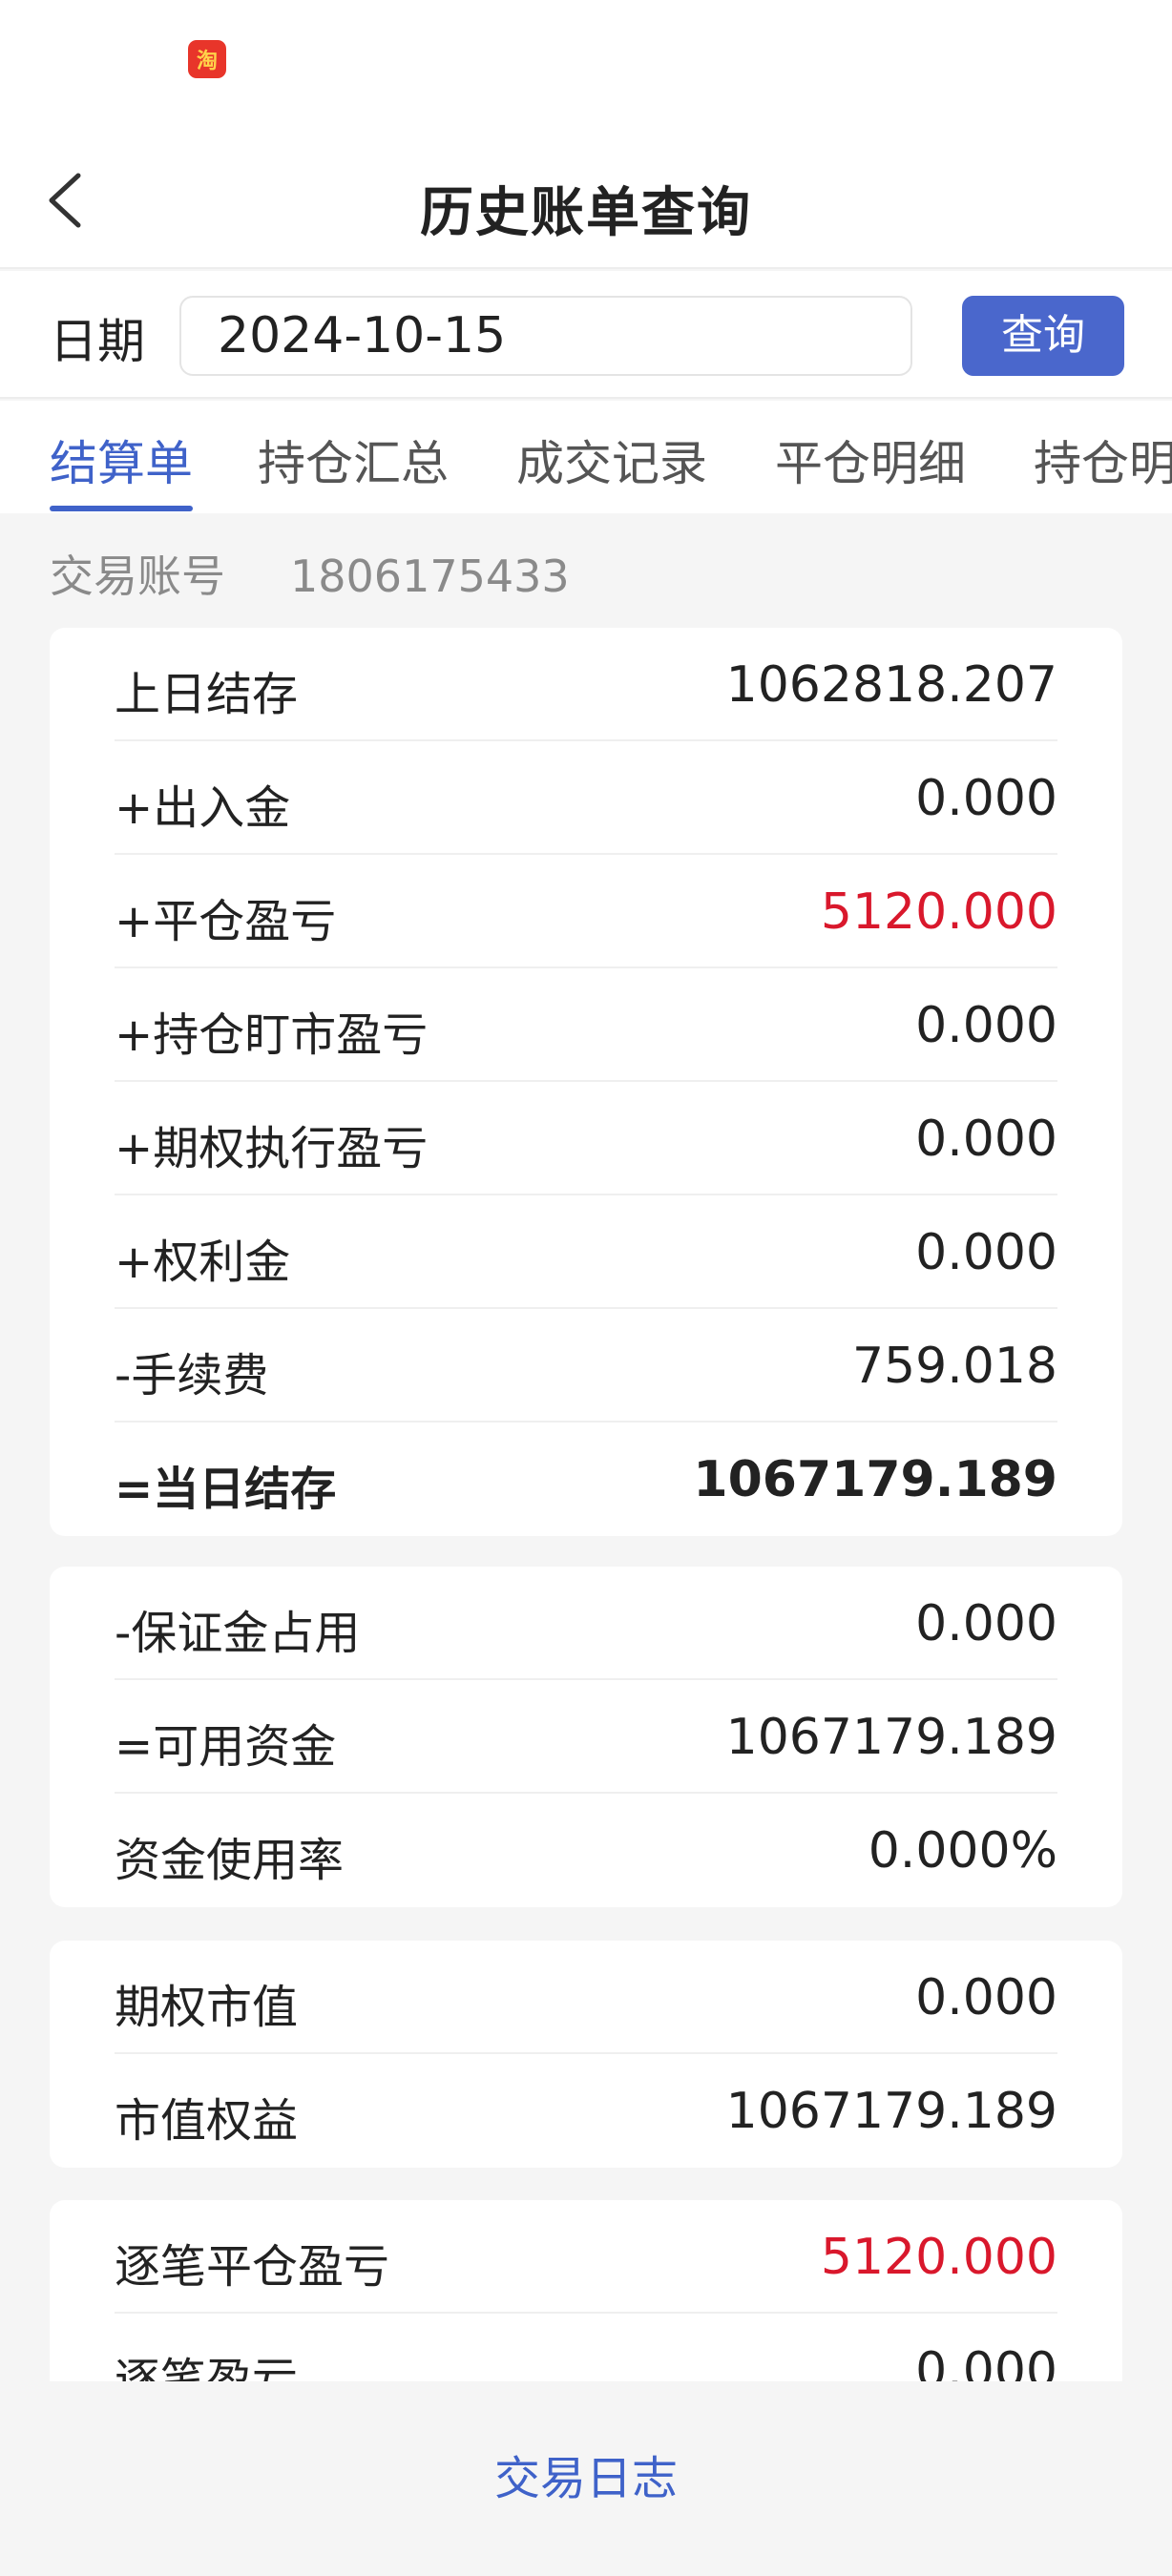 Image resolution: width=1172 pixels, height=2576 pixels. What do you see at coordinates (586, 1366) in the screenshot?
I see `list-item: -手续费 759.018` at bounding box center [586, 1366].